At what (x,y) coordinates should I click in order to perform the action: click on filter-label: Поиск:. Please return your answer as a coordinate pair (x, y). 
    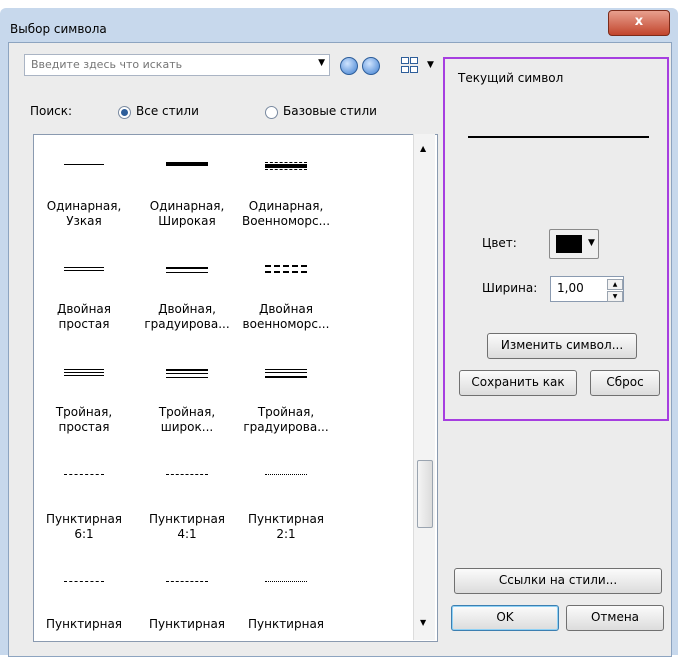
    Looking at the image, I should click on (51, 111).